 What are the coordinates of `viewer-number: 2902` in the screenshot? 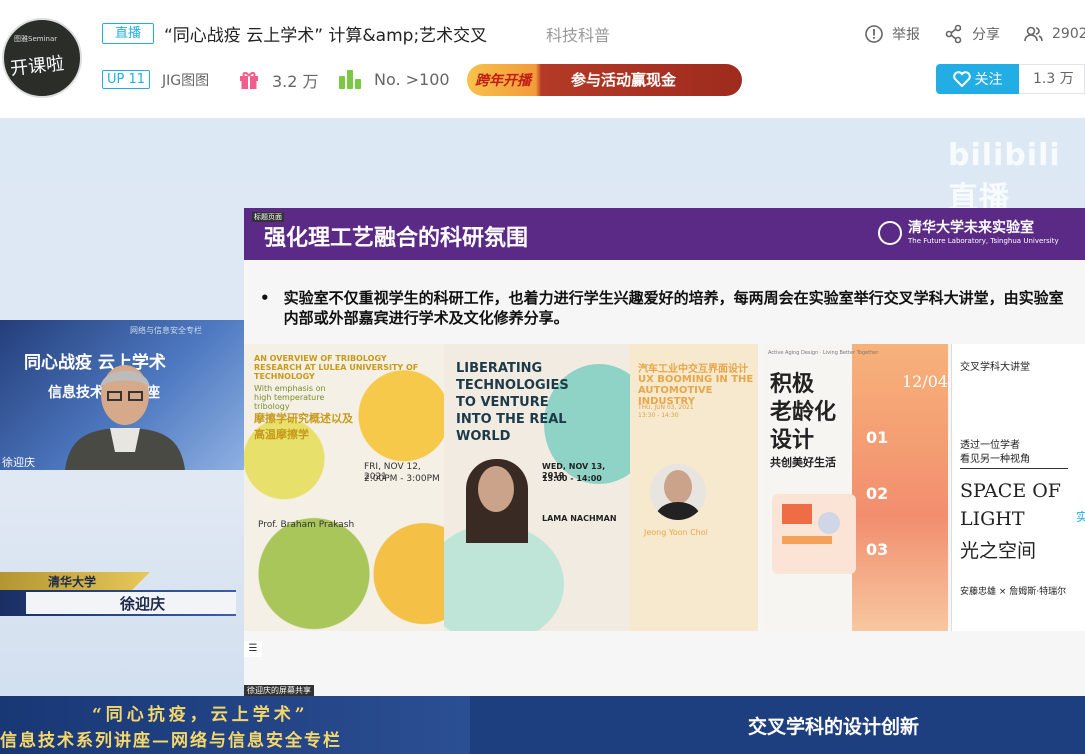 It's located at (1068, 34).